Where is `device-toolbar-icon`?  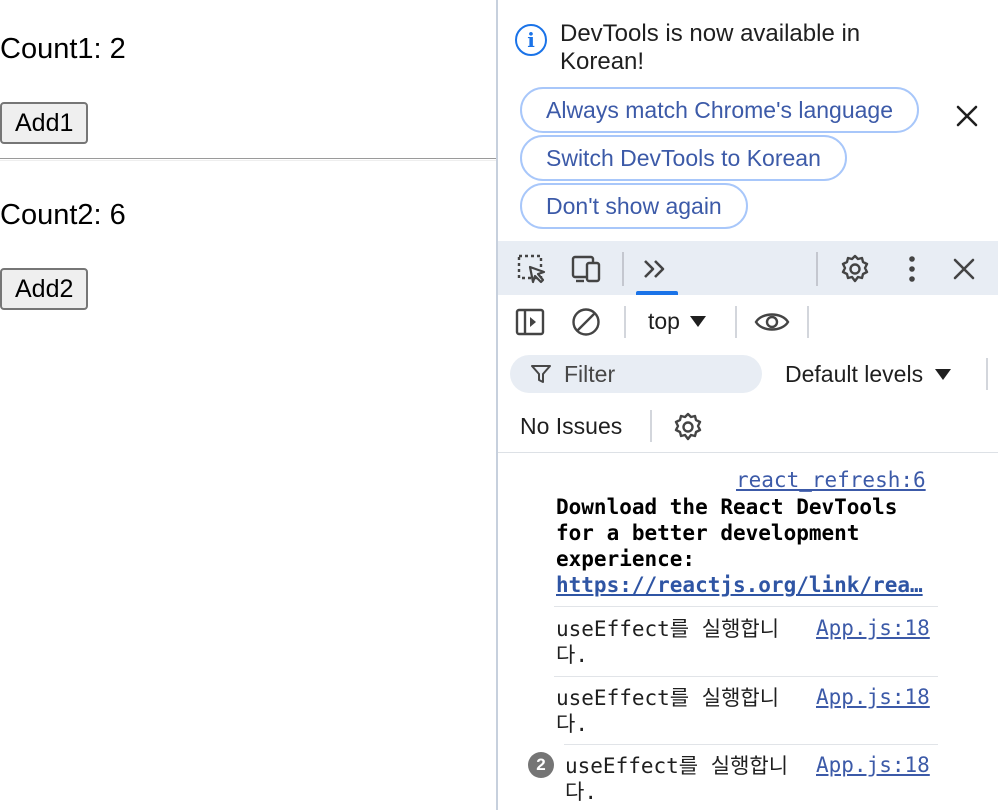
device-toolbar-icon is located at coordinates (586, 269).